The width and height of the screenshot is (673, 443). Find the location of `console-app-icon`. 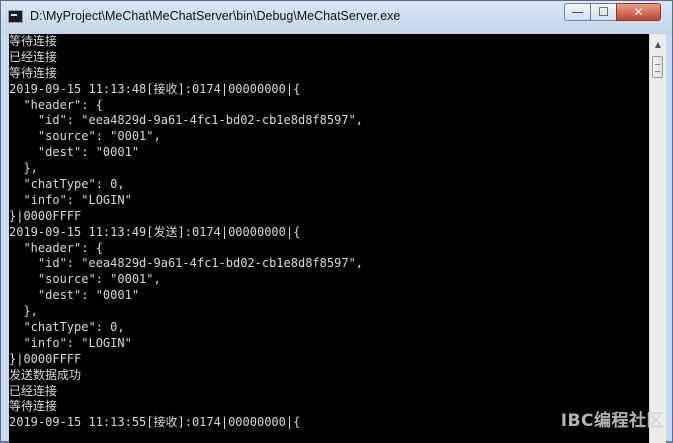

console-app-icon is located at coordinates (15, 16).